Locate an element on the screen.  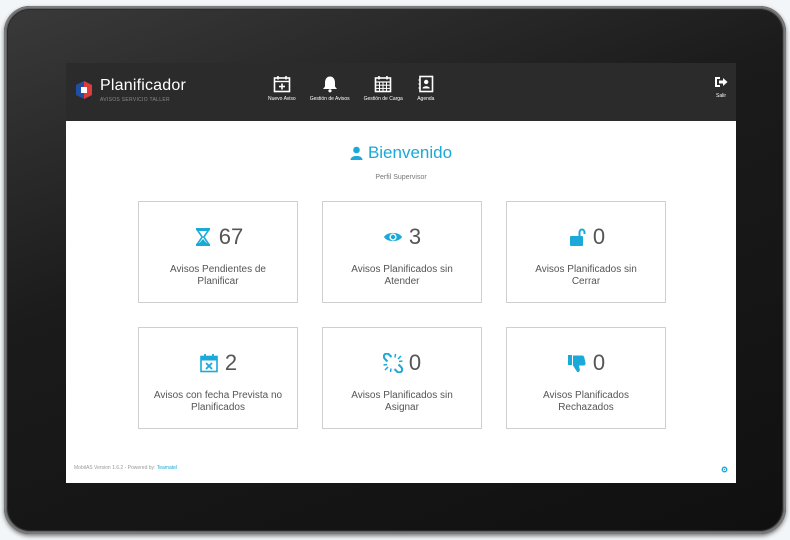
nav-nuevo-aviso: Nuevo Aviso is located at coordinates (282, 88).